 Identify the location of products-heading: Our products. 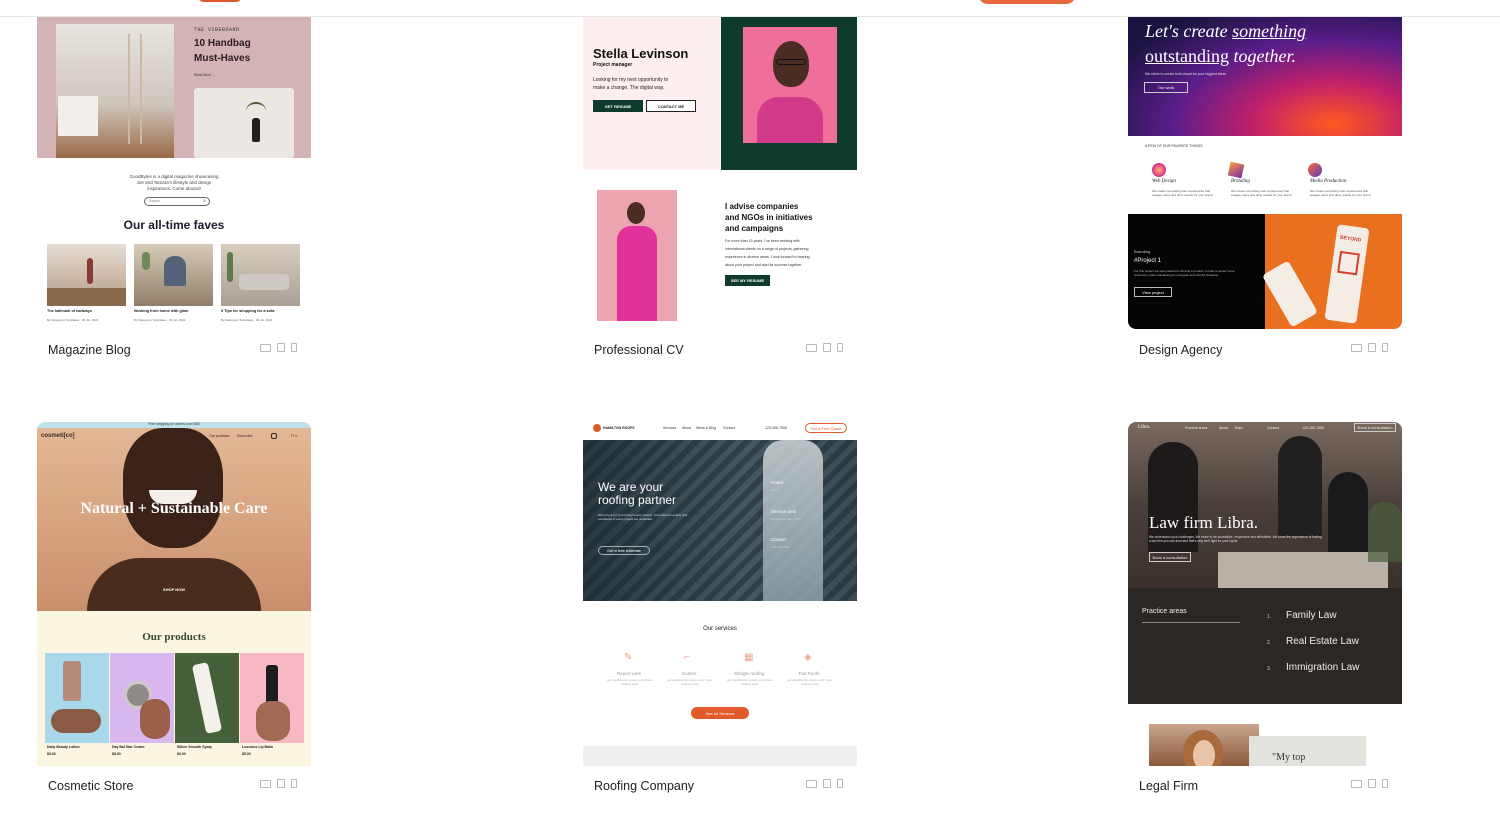
(174, 637).